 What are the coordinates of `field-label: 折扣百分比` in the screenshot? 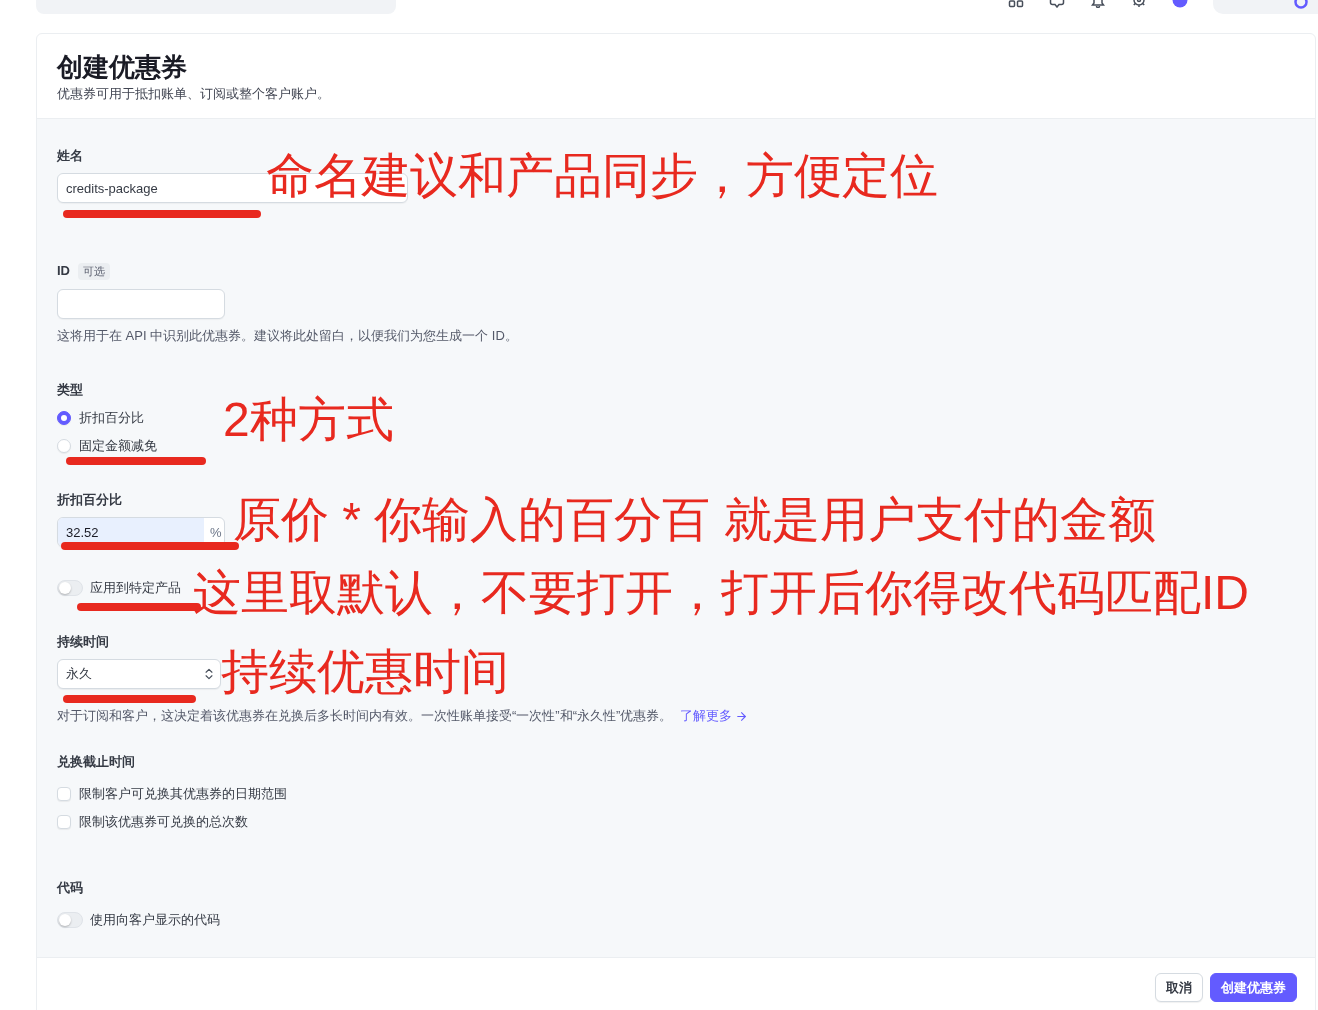 It's located at (89, 500).